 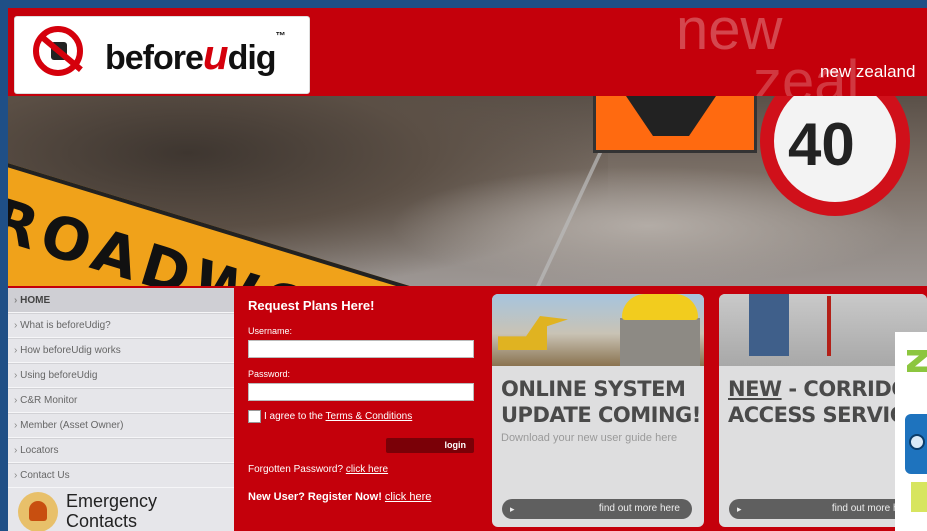 I want to click on form-title: Request Plans Here!, so click(x=311, y=305).